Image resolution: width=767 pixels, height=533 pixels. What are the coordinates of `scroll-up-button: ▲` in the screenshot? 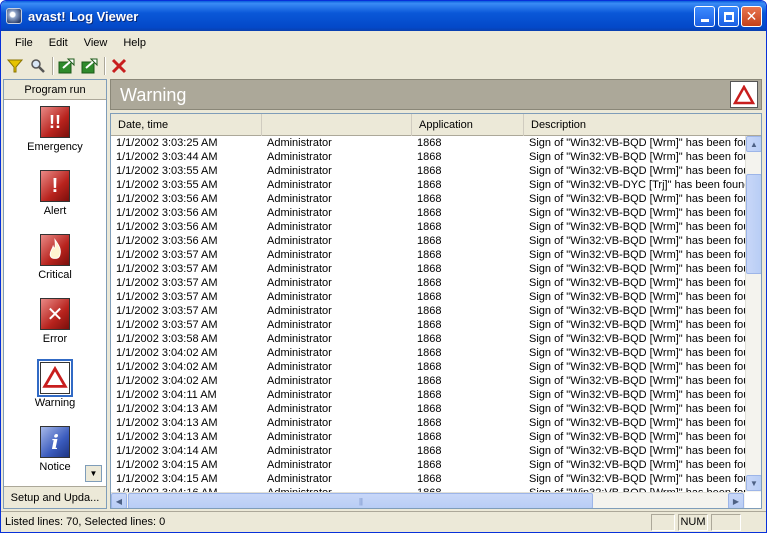 It's located at (753, 144).